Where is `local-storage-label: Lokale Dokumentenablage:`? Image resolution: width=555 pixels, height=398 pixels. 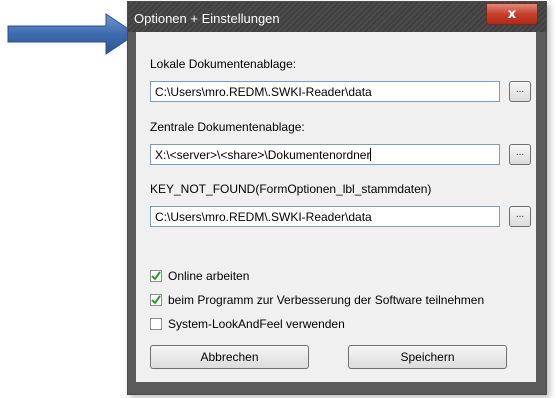 local-storage-label: Lokale Dokumentenablage: is located at coordinates (223, 64).